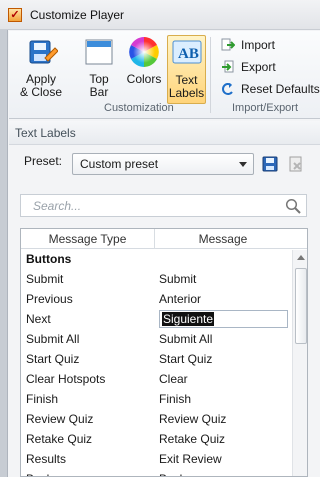 The image size is (320, 477). I want to click on table-row: Start Quiz Start Quiz, so click(164, 359).